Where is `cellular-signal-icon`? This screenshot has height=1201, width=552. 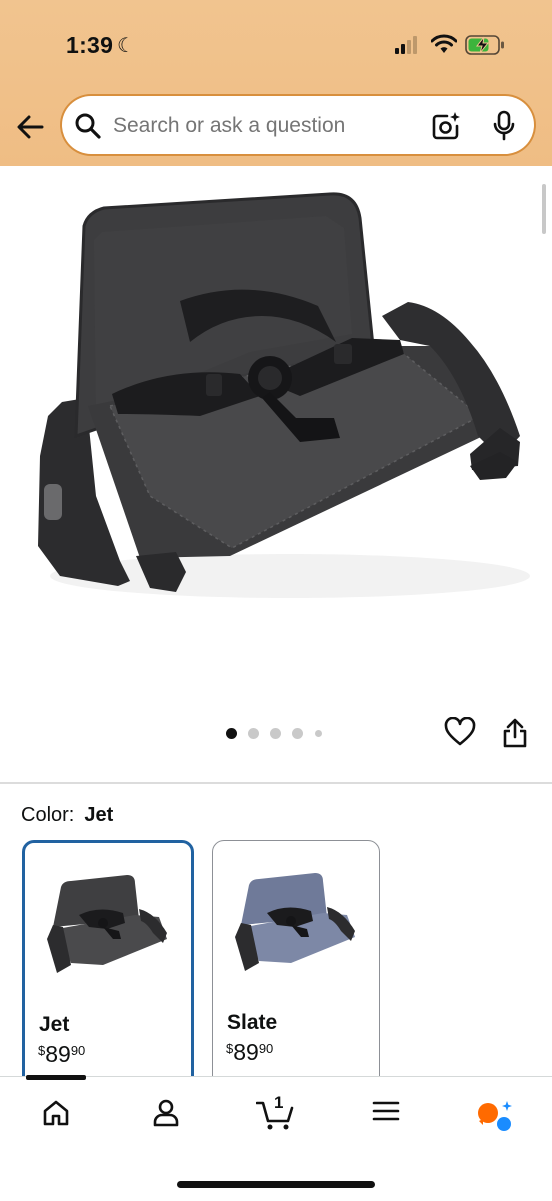 cellular-signal-icon is located at coordinates (406, 45).